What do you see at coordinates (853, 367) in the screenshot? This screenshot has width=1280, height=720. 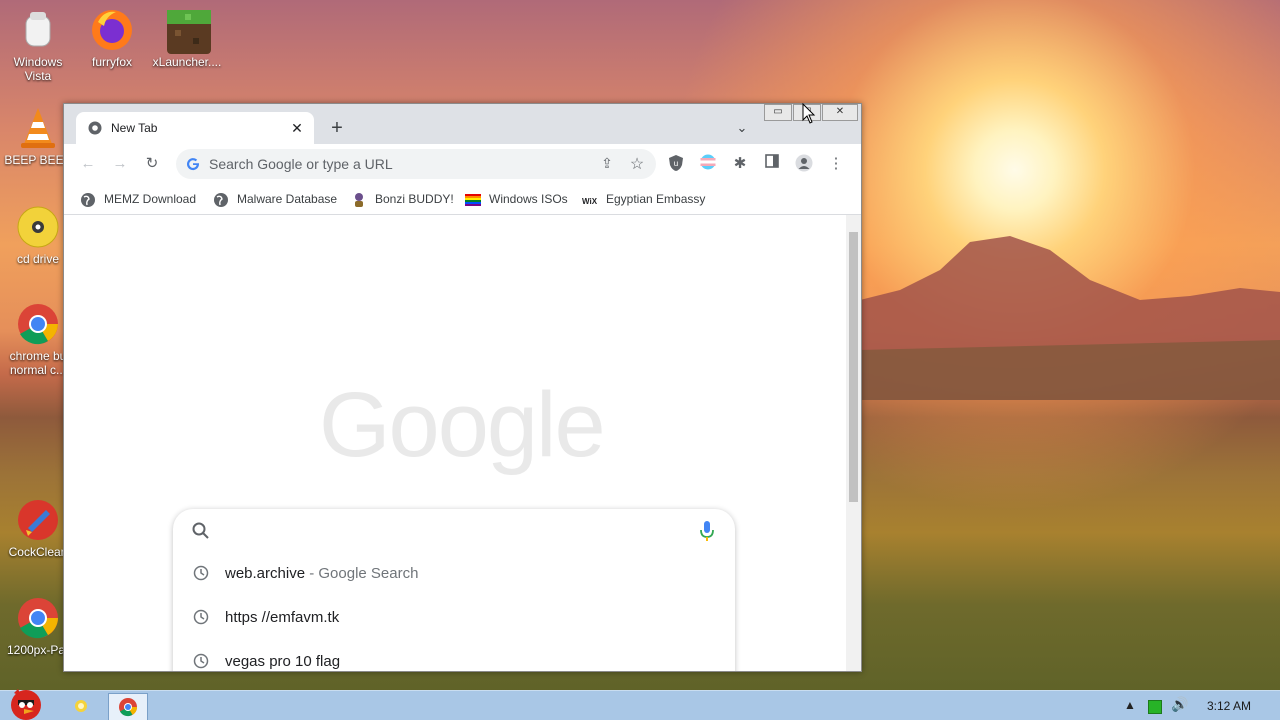 I see `scrollbar-thumb` at bounding box center [853, 367].